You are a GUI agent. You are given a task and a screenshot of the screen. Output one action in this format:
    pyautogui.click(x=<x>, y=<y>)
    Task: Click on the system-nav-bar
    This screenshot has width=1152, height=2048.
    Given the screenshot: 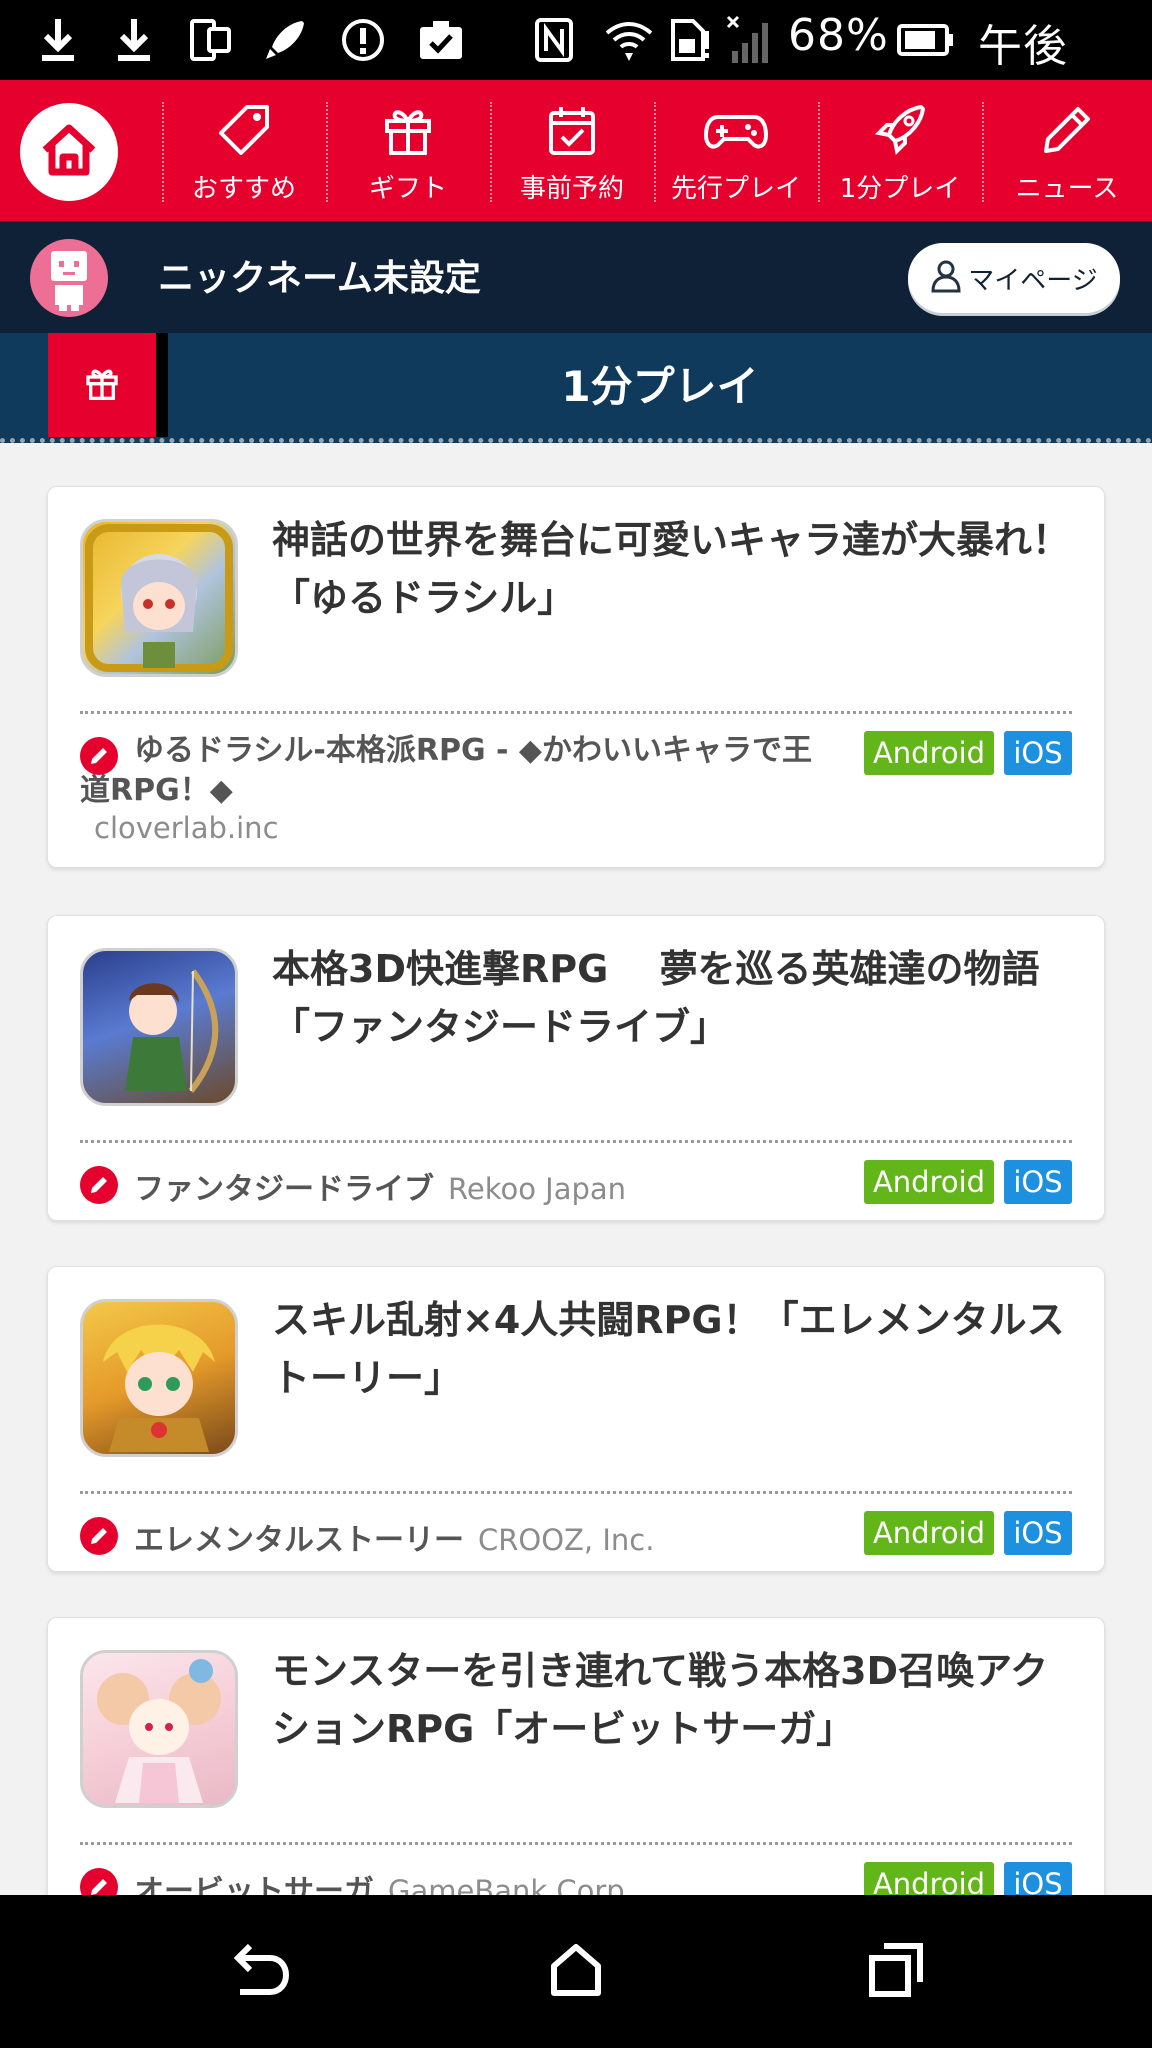 What is the action you would take?
    pyautogui.click(x=576, y=1971)
    